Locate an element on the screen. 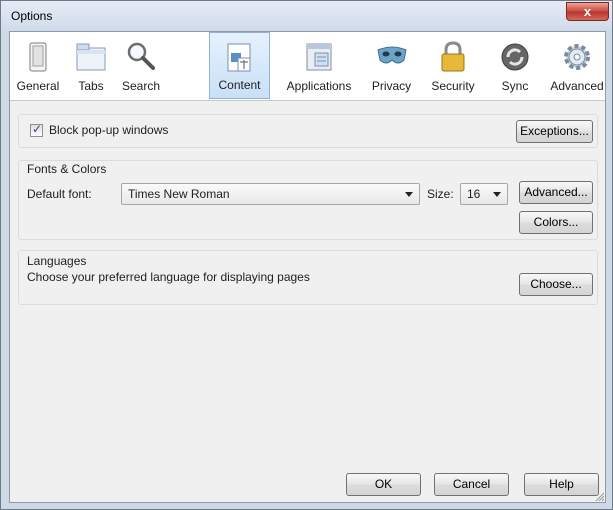 The image size is (613, 510). tab-label: General is located at coordinates (38, 86).